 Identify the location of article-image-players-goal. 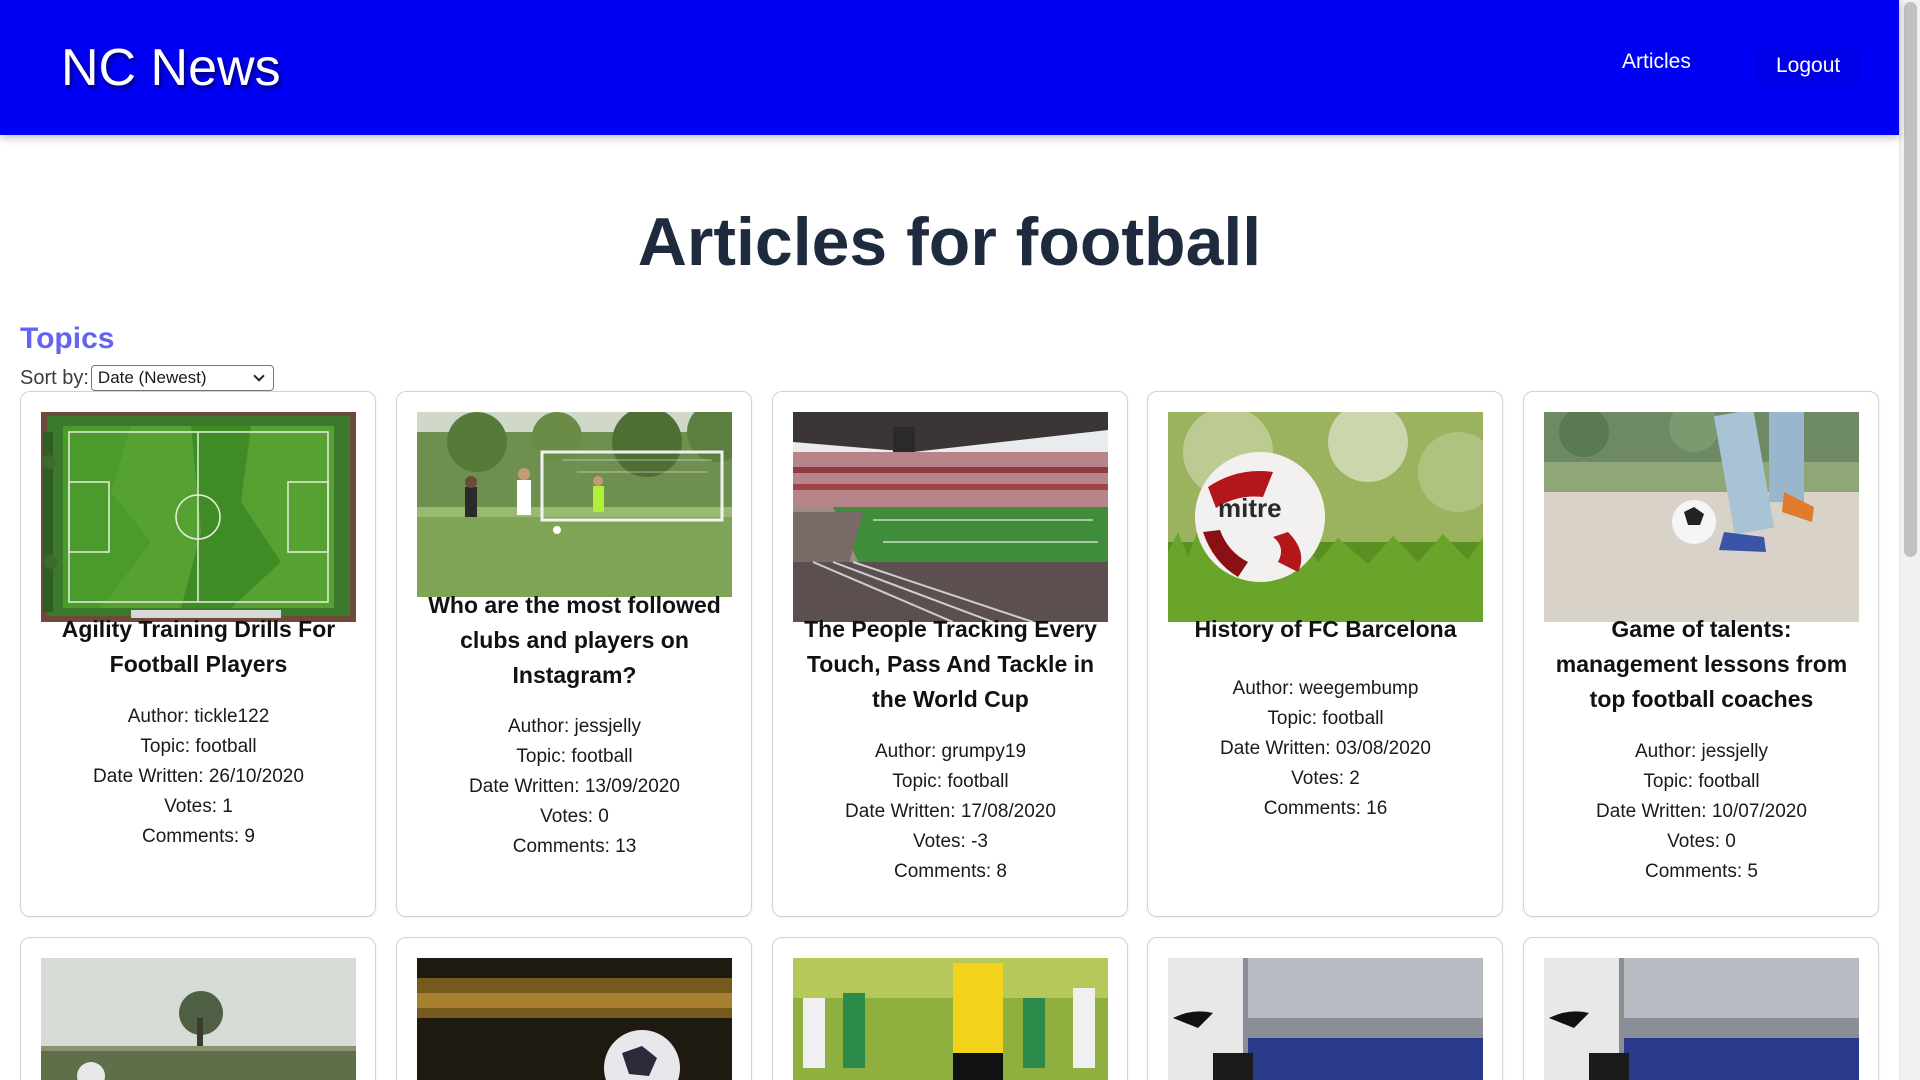
(574, 504).